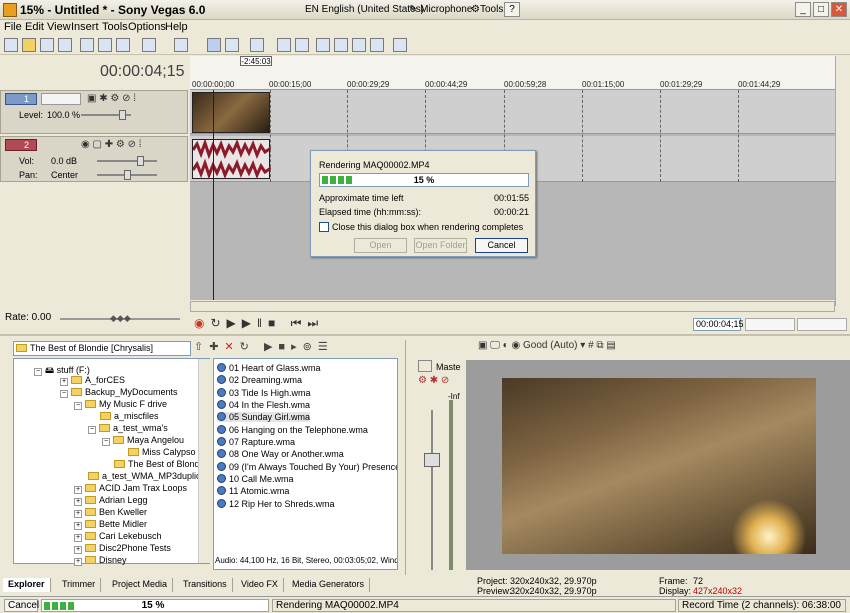 This screenshot has height=613, width=850. I want to click on external-monitor-icon: 🖵, so click(495, 345).